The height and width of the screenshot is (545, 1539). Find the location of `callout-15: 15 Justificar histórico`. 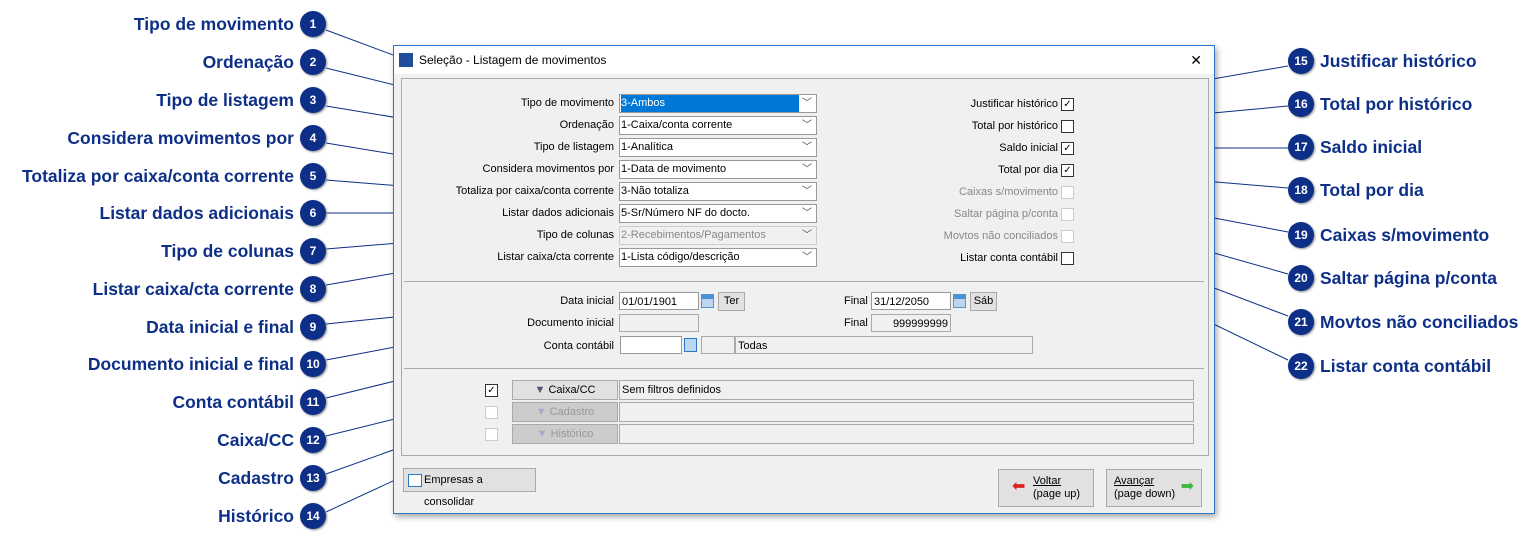

callout-15: 15 Justificar histórico is located at coordinates (1382, 61).